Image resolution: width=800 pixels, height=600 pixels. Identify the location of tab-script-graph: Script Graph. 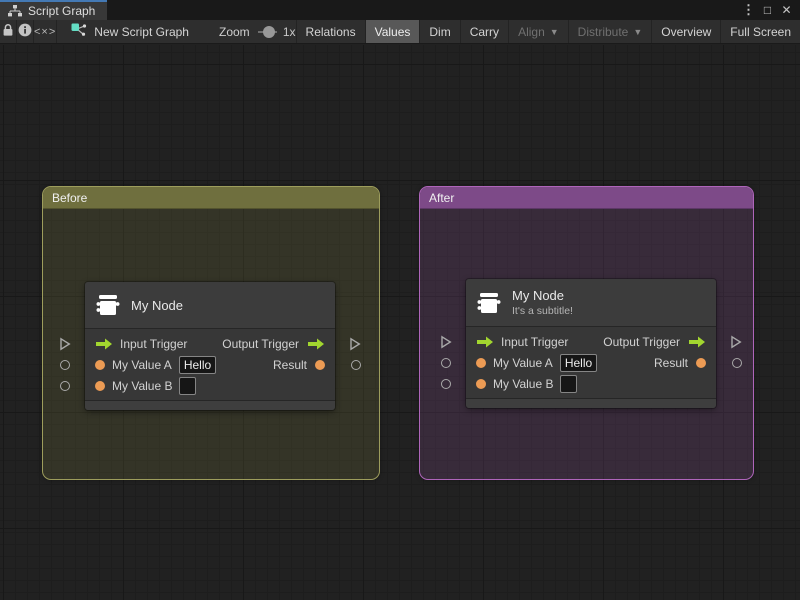
(54, 10).